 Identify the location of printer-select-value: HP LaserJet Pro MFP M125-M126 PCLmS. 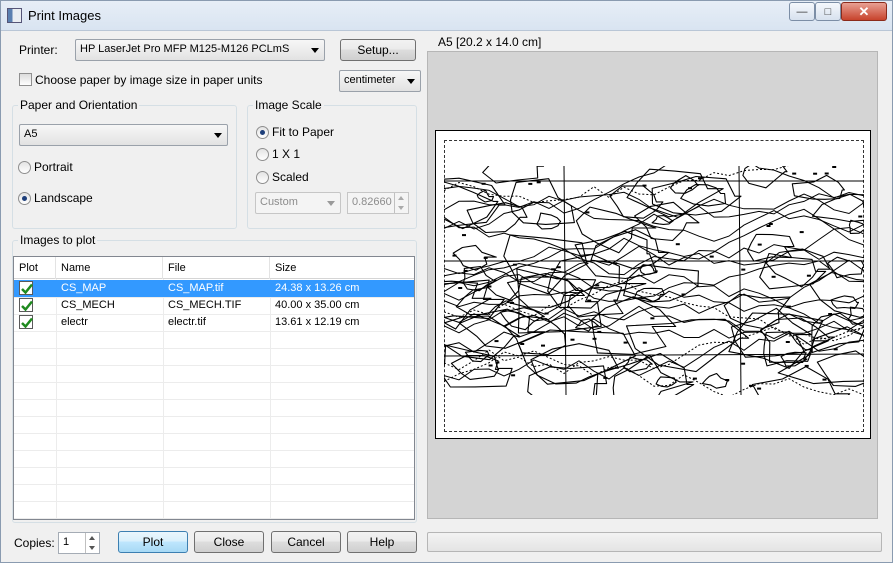
(185, 49).